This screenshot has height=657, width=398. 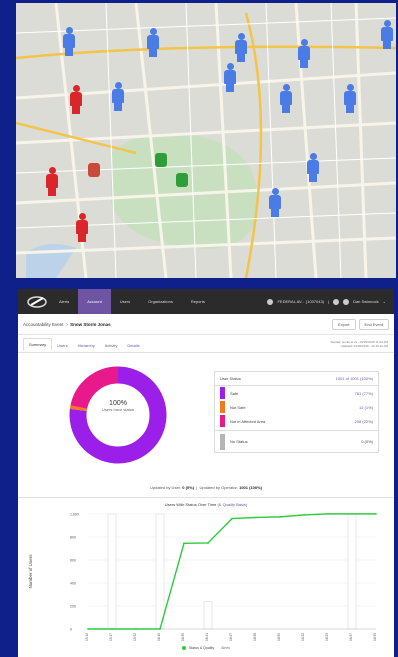 I want to click on status-value: 12 (1%), so click(x=366, y=407).